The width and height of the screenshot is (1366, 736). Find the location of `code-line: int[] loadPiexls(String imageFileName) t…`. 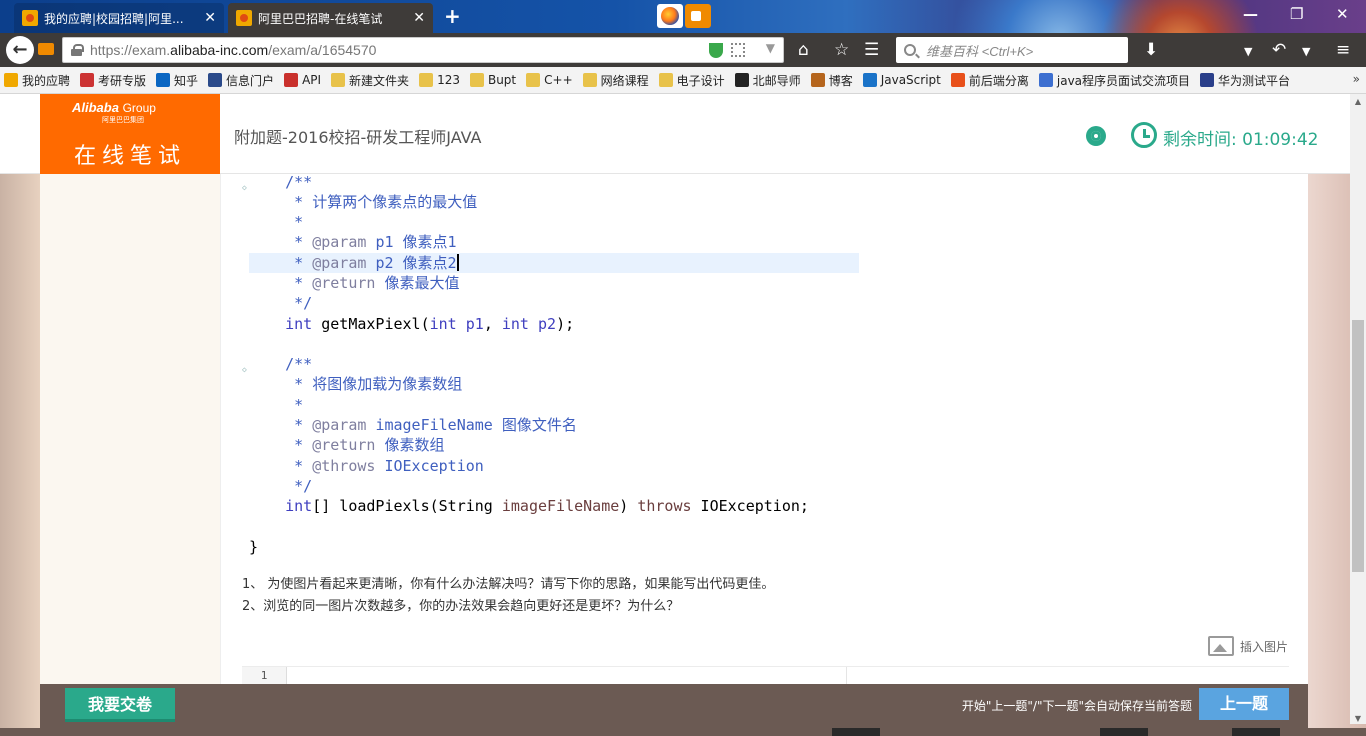

code-line: int[] loadPiexls(String imageFileName) t… is located at coordinates (547, 506).